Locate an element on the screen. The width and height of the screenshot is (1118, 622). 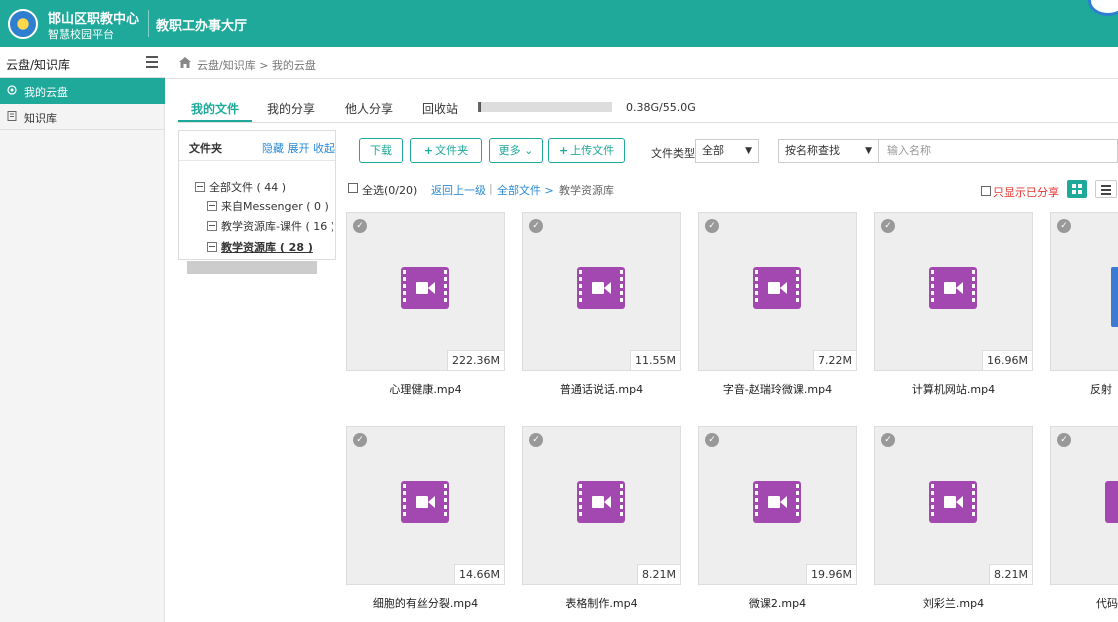
tree-item-resource-library: 教学资源库 ( 28 ) is located at coordinates (260, 247).